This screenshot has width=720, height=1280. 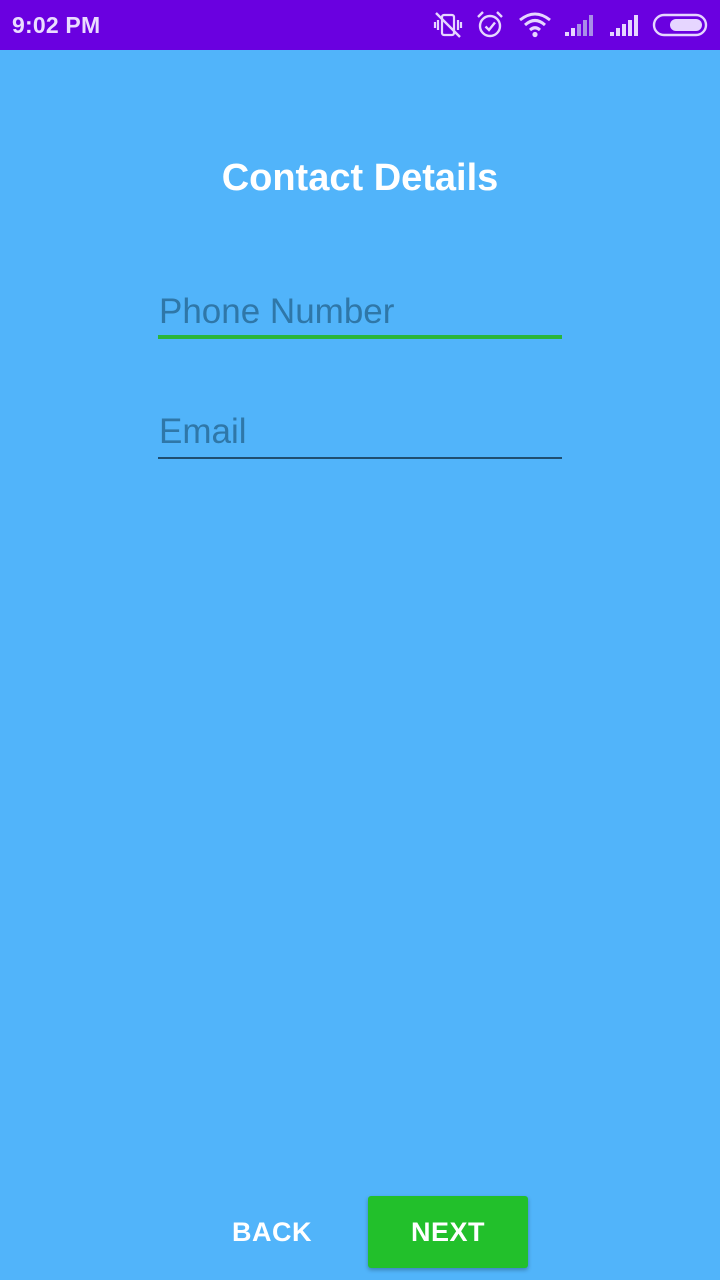 I want to click on vibrate-off-icon, so click(x=448, y=25).